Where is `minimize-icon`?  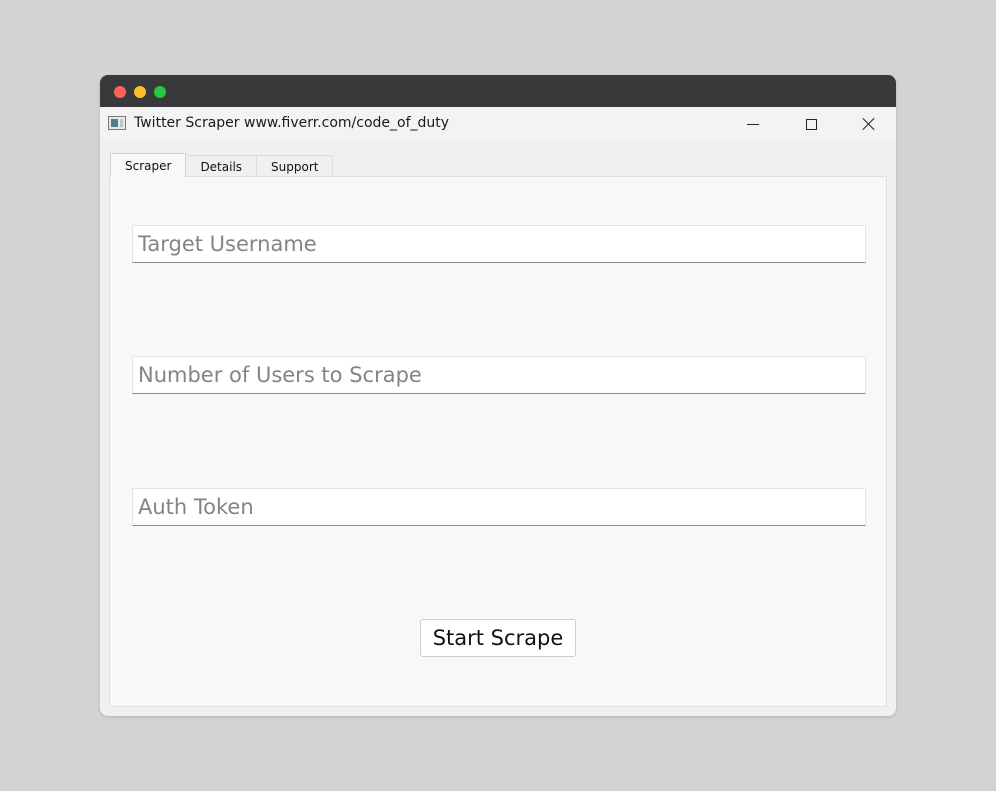
minimize-icon is located at coordinates (753, 124).